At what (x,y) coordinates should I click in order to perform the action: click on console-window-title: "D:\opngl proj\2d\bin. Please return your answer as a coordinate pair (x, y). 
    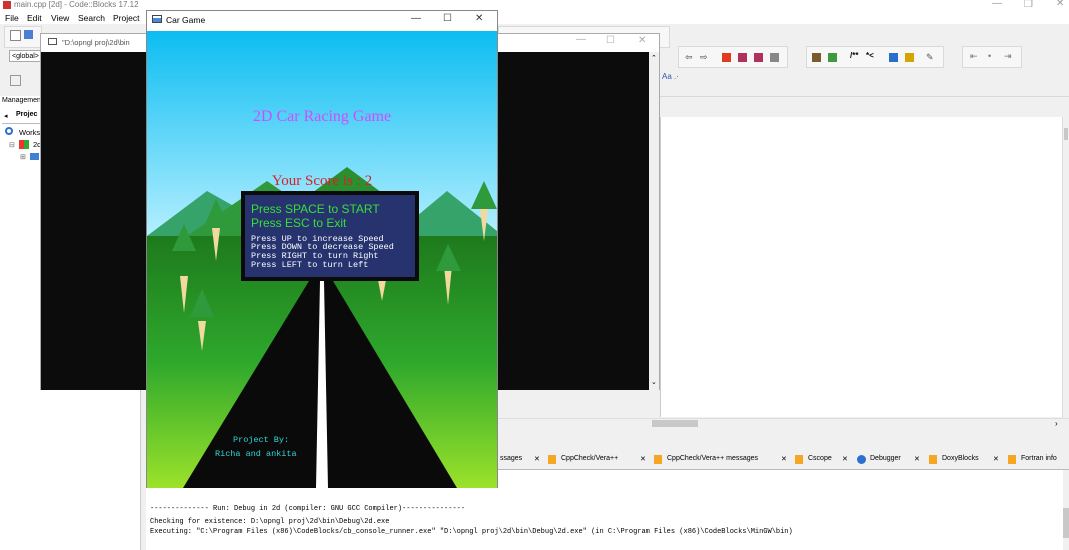
    Looking at the image, I should click on (96, 42).